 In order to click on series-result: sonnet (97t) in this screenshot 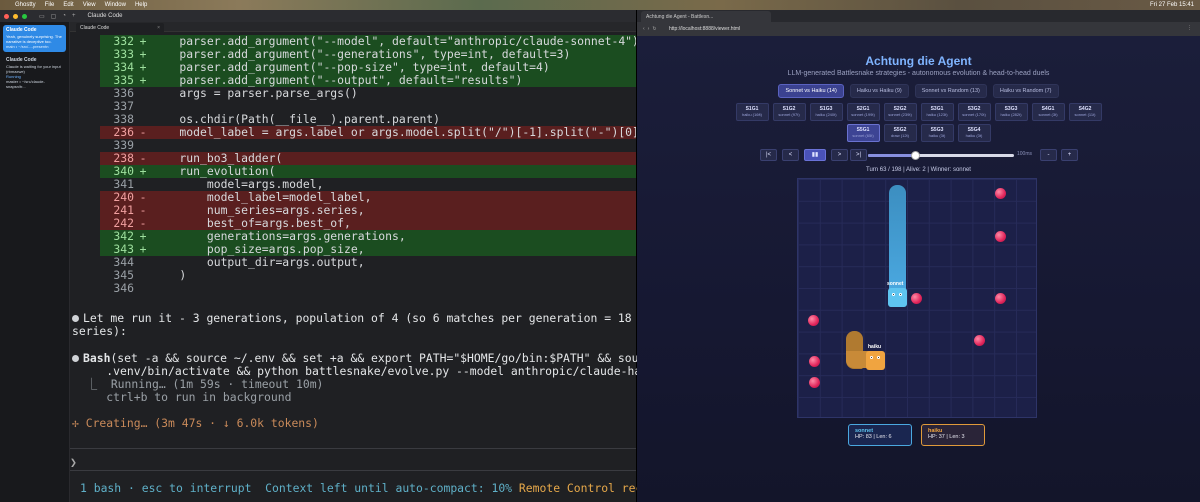, I will do `click(789, 114)`.